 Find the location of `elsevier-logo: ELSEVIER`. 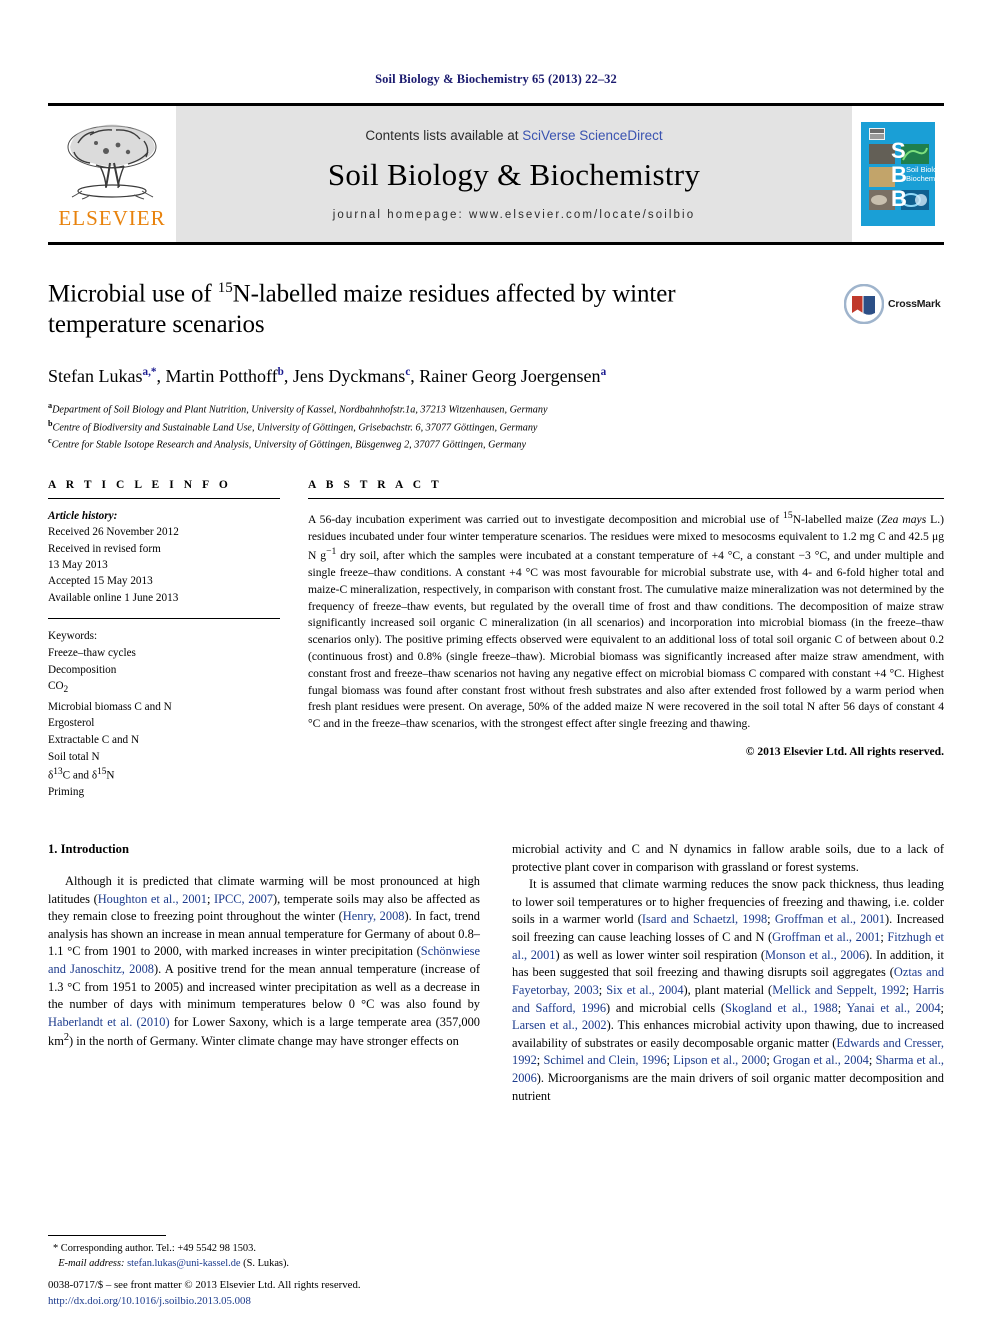

elsevier-logo: ELSEVIER is located at coordinates (112, 174).